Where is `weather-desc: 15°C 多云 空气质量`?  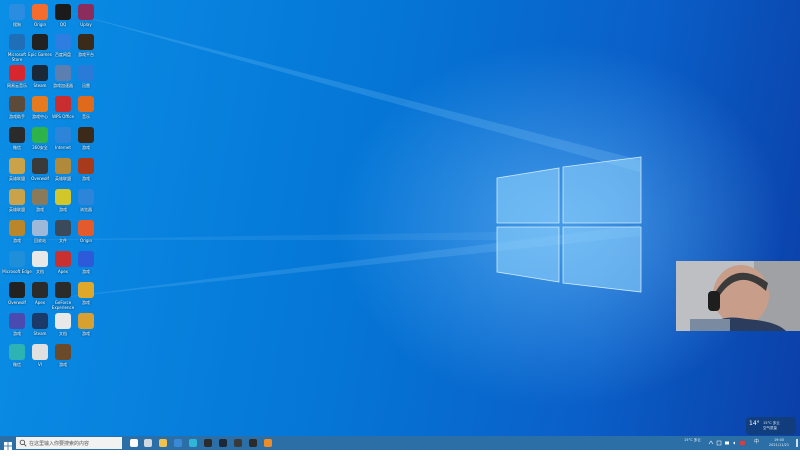 weather-desc: 15°C 多云 空气质量 is located at coordinates (771, 425).